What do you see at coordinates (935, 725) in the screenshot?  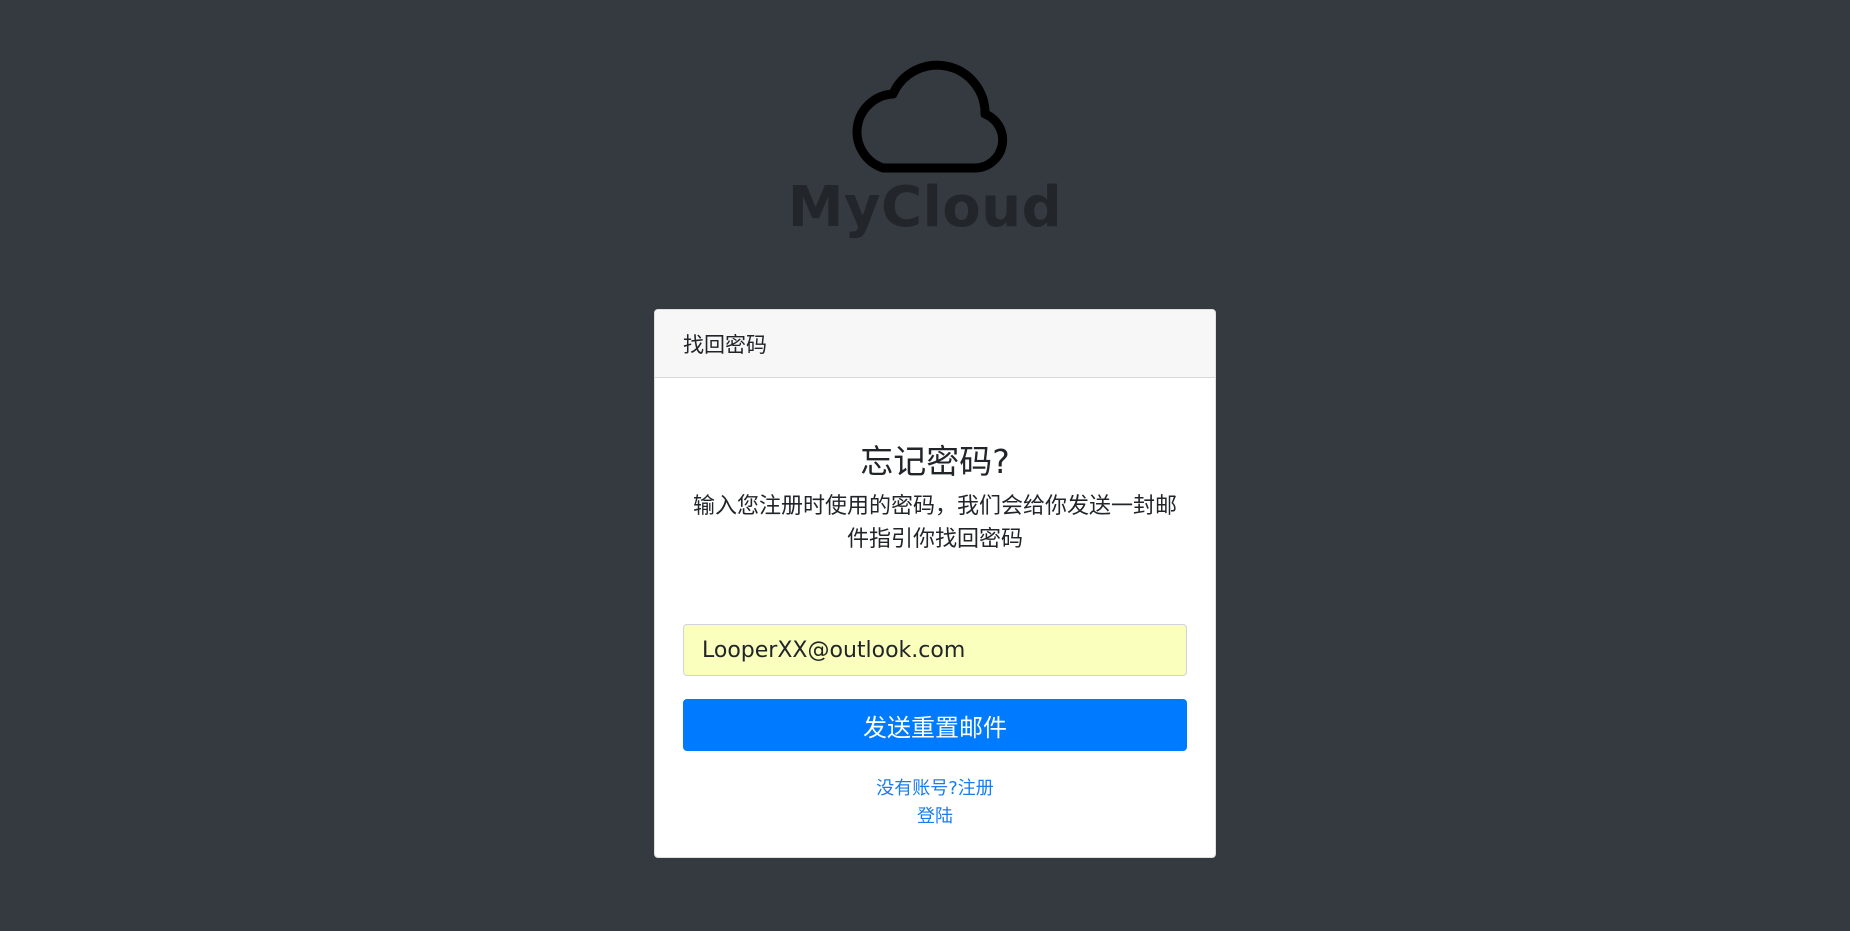 I see `send-reset-email-button: 发送重置邮件` at bounding box center [935, 725].